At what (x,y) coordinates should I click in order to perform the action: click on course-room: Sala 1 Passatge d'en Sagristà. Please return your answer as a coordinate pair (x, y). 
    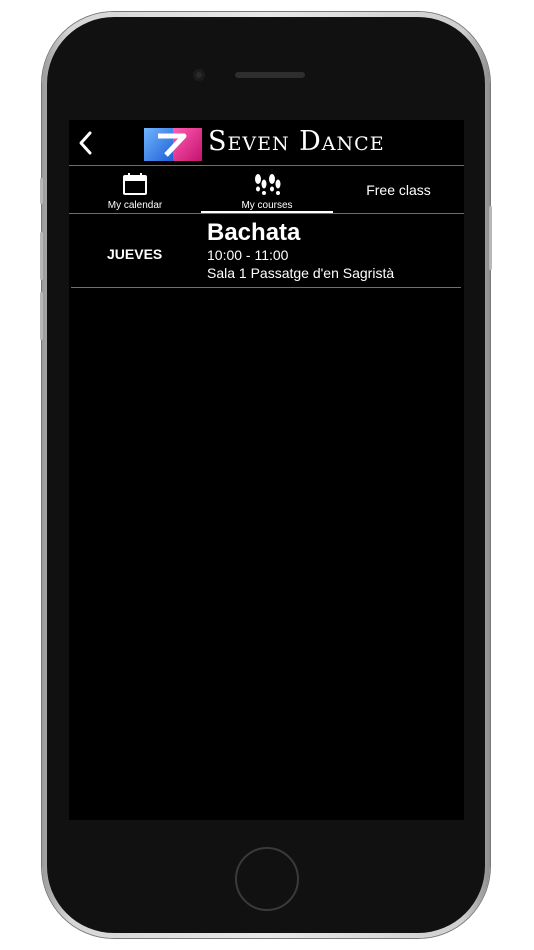
    Looking at the image, I should click on (301, 273).